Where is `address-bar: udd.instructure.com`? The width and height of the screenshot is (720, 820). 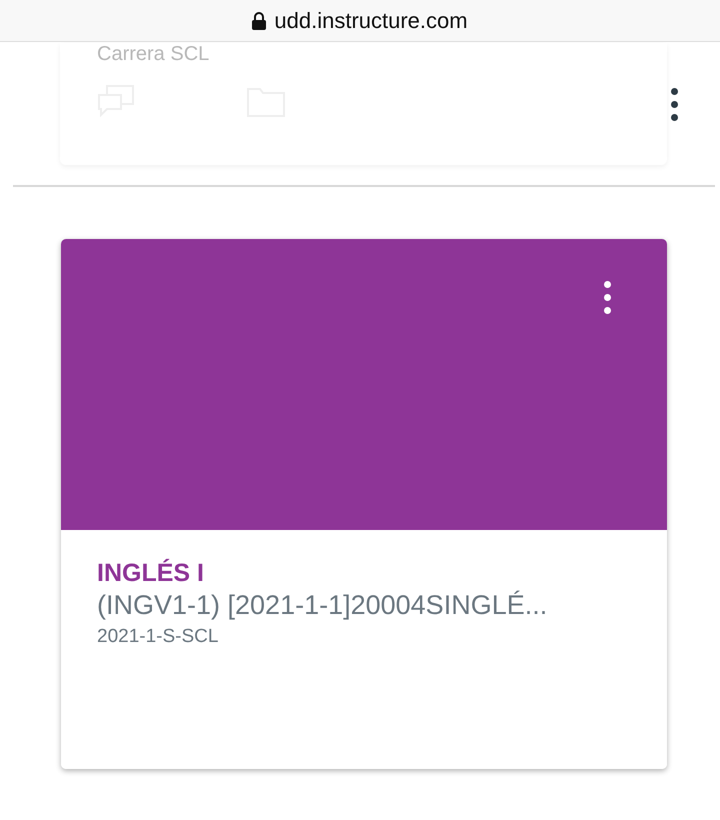
address-bar: udd.instructure.com is located at coordinates (360, 21).